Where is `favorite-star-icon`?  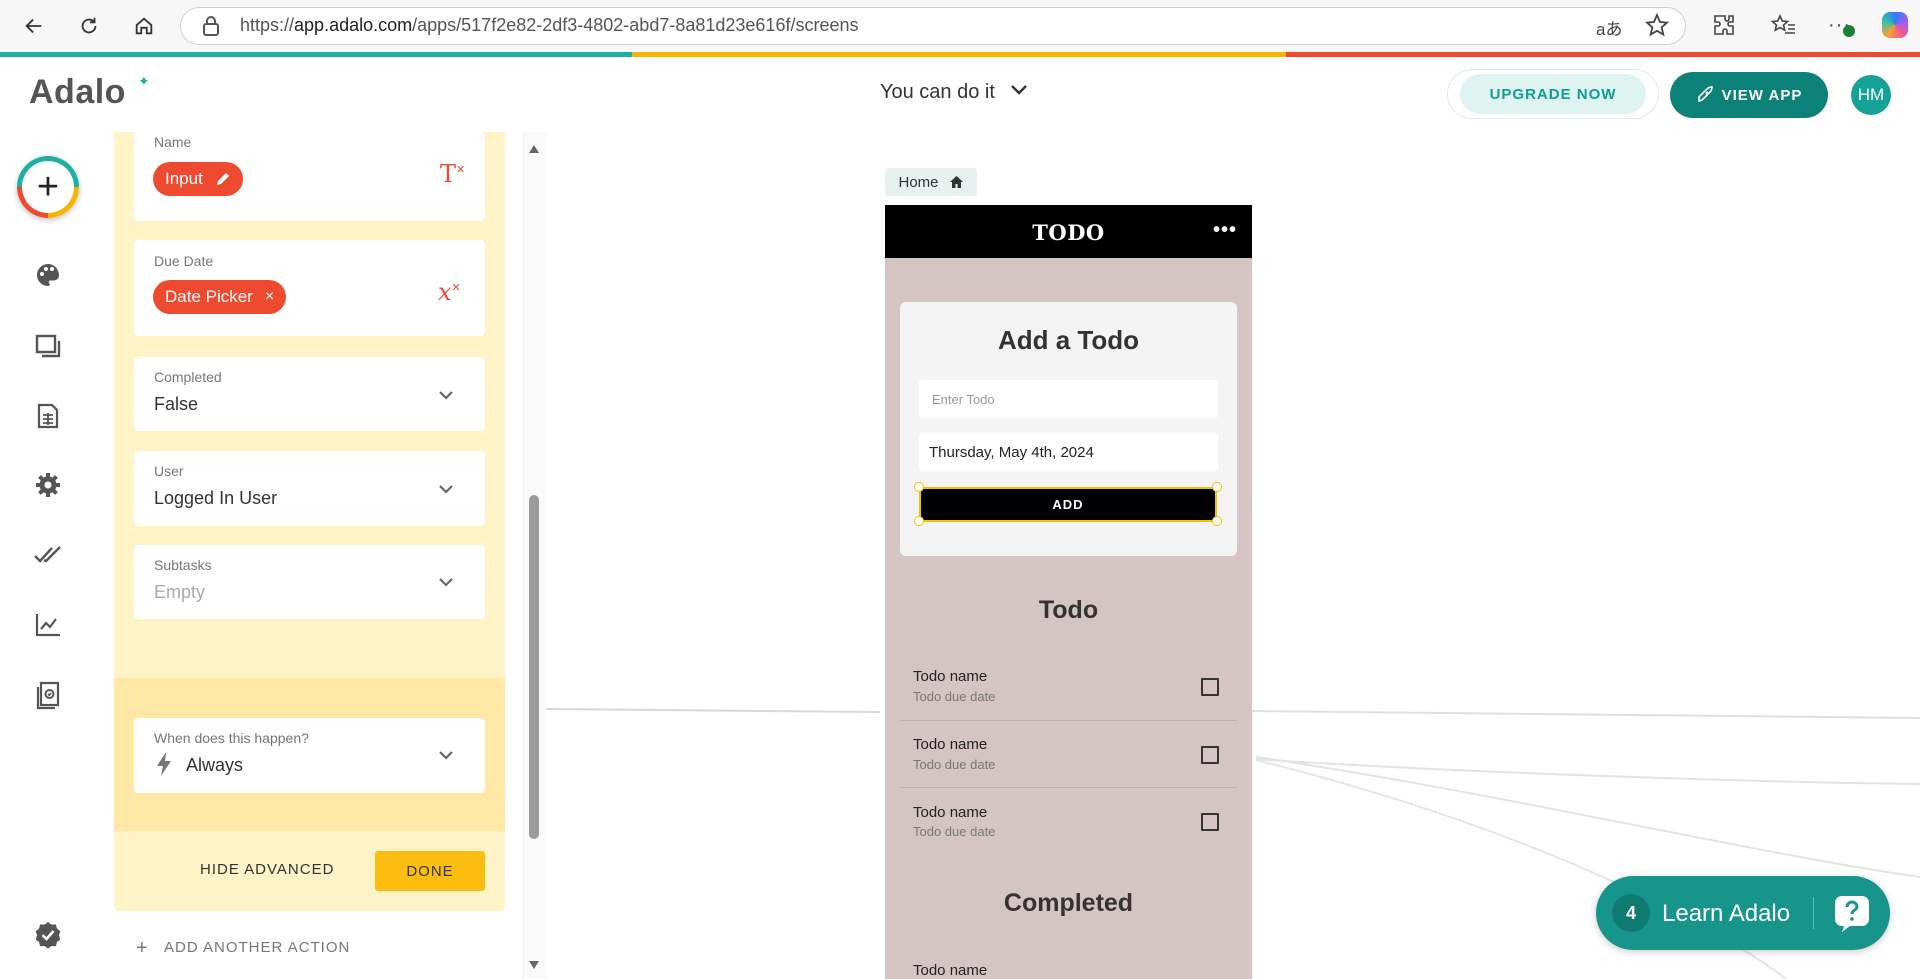
favorite-star-icon is located at coordinates (1657, 27).